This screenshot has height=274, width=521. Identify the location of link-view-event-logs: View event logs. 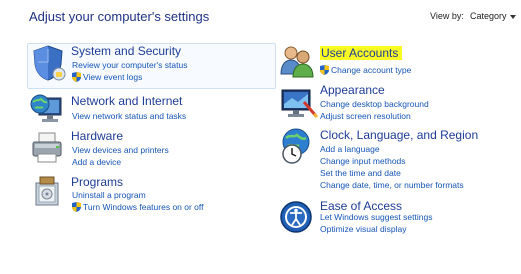
(107, 77).